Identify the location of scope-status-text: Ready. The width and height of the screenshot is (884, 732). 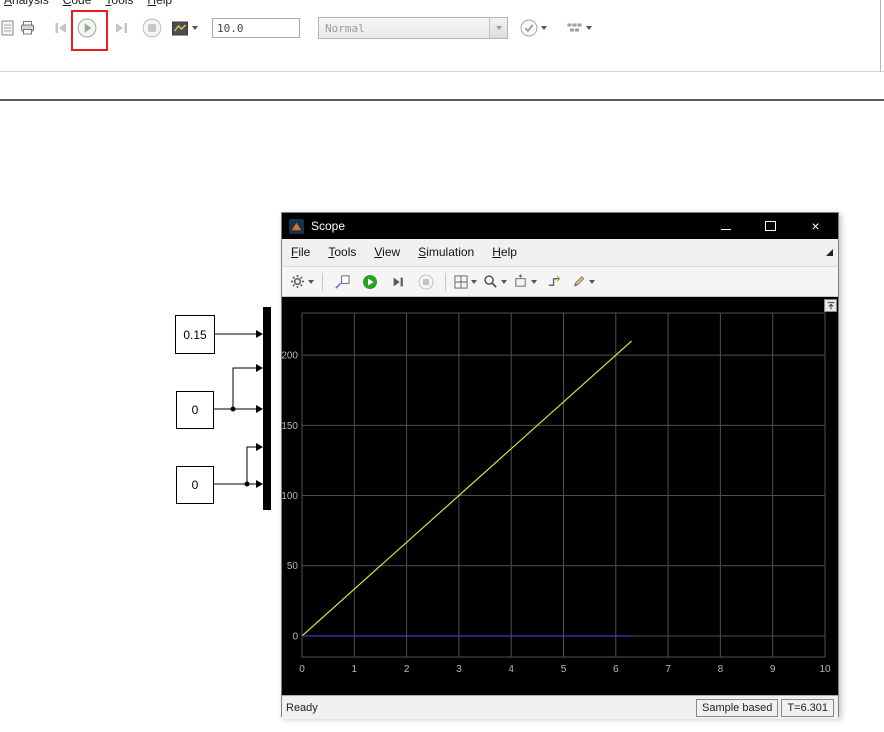
(302, 707).